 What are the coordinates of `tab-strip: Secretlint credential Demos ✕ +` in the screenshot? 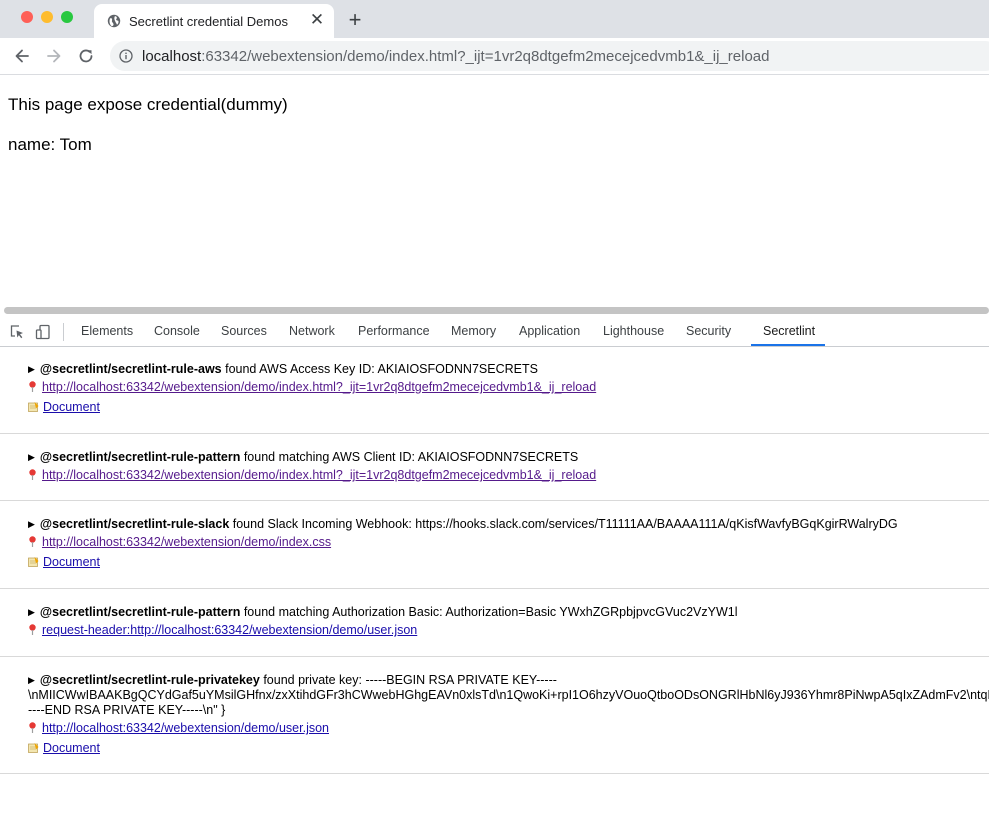 It's located at (494, 19).